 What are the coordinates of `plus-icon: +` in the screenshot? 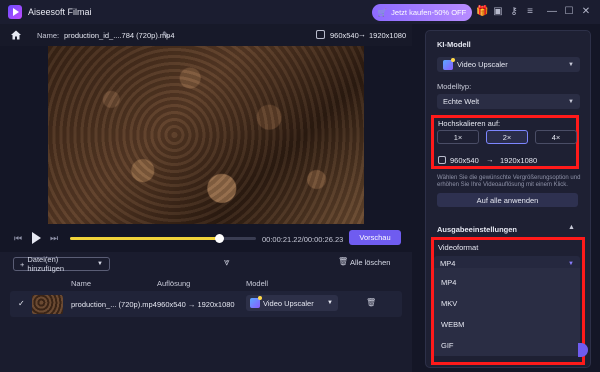 It's located at (22, 264).